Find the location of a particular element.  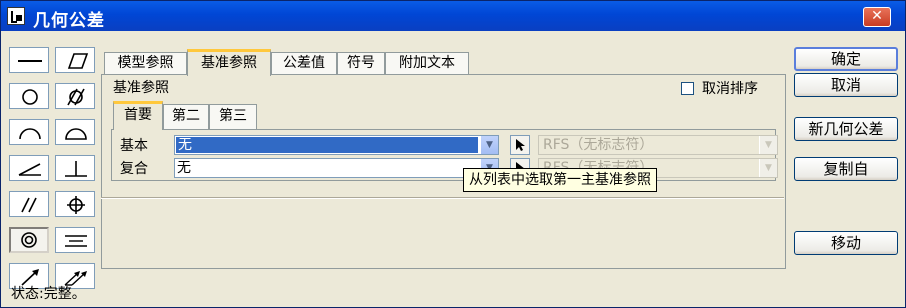

tab-model-reference: 模型参照 is located at coordinates (145, 63).